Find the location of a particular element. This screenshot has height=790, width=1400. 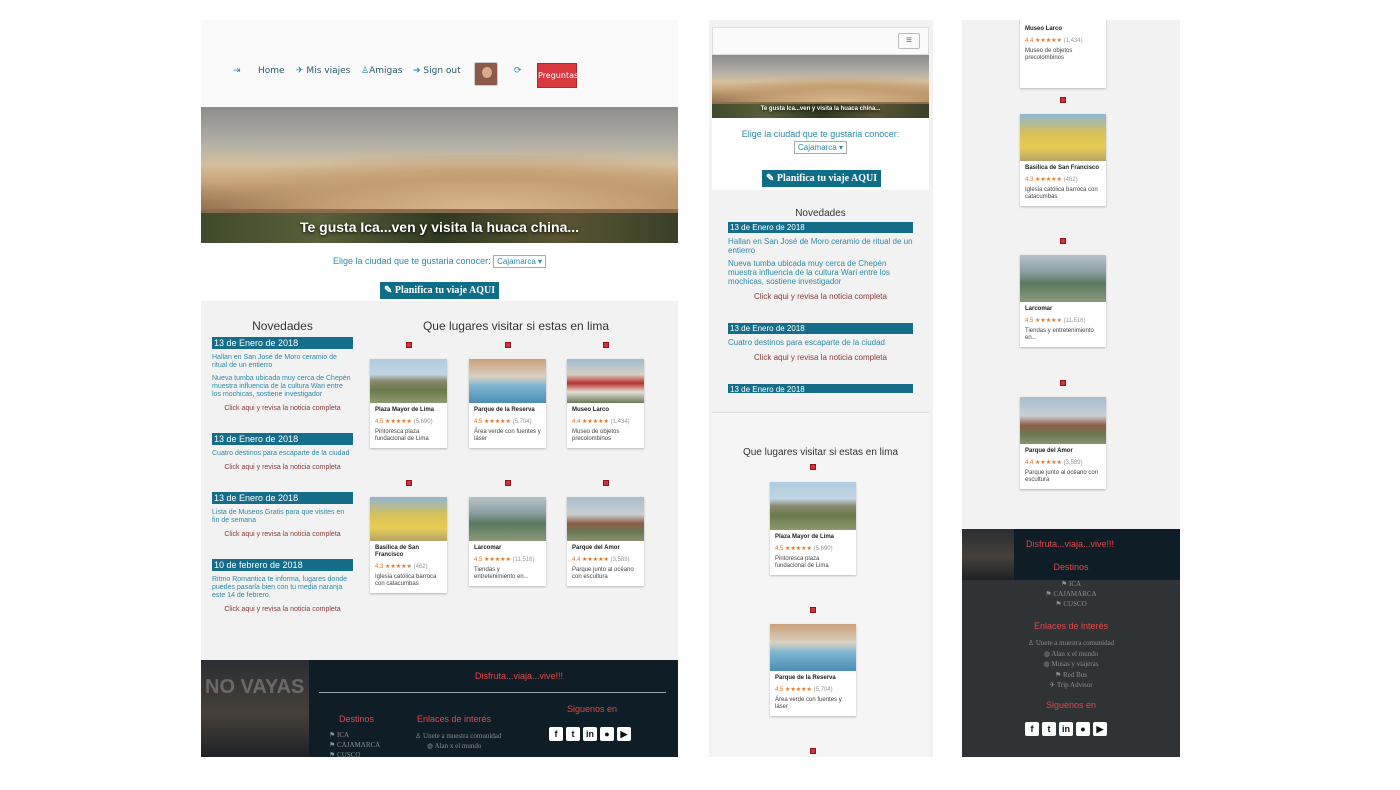

login-icon: ⇥ is located at coordinates (237, 71).